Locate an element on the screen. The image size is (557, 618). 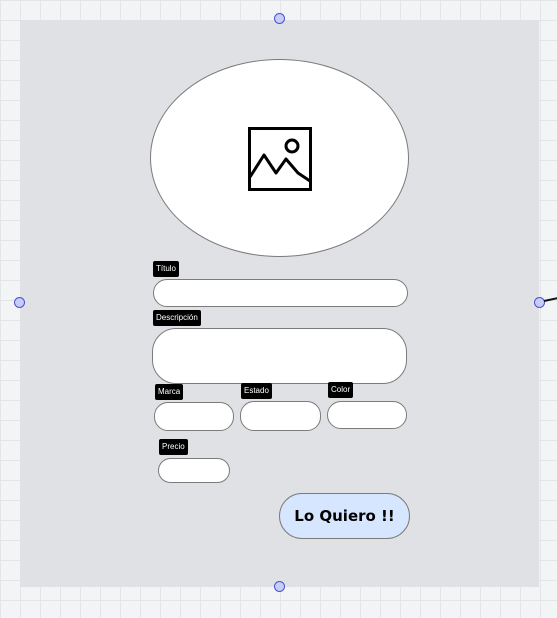
color-label: Color is located at coordinates (341, 390).